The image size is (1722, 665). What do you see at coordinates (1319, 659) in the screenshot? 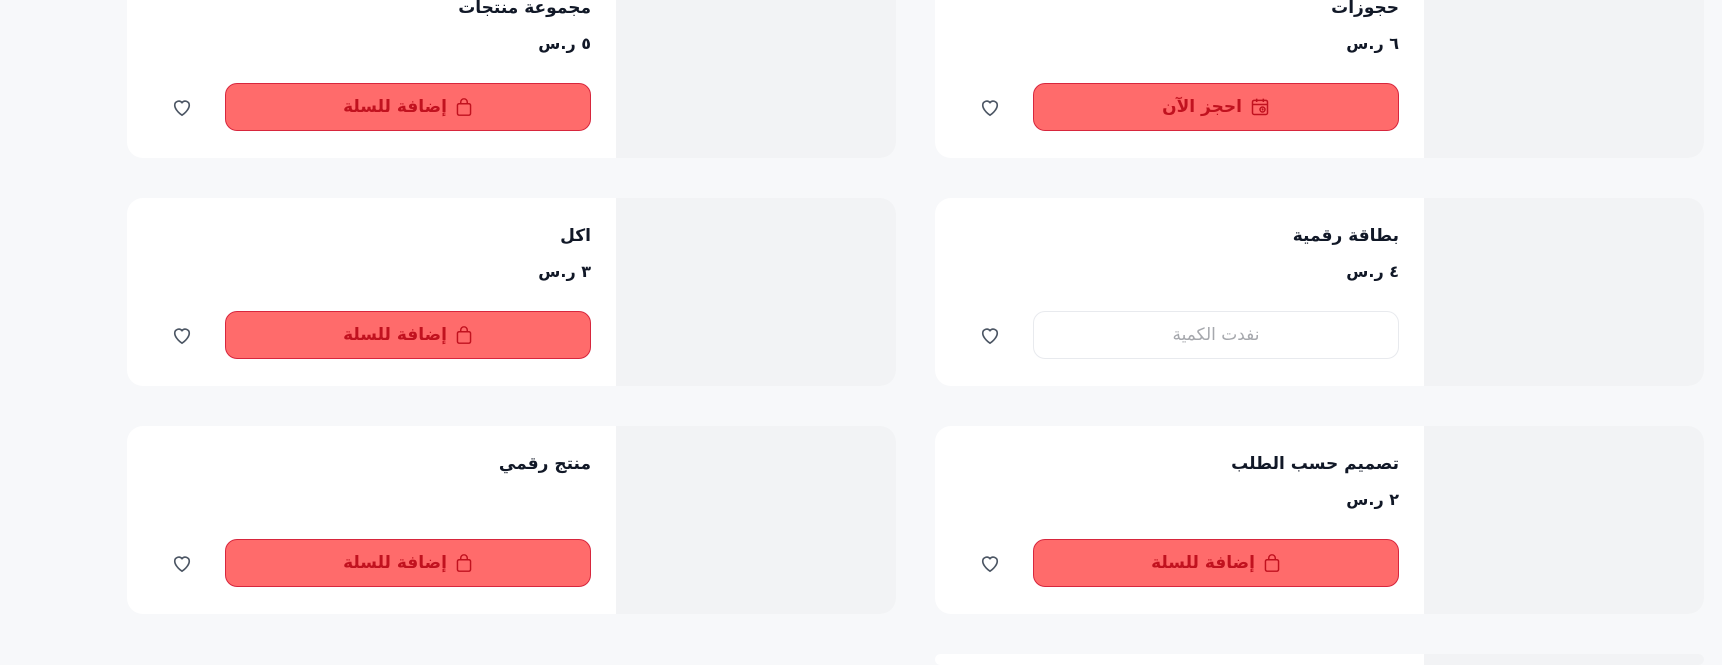
I see `product-card` at bounding box center [1319, 659].